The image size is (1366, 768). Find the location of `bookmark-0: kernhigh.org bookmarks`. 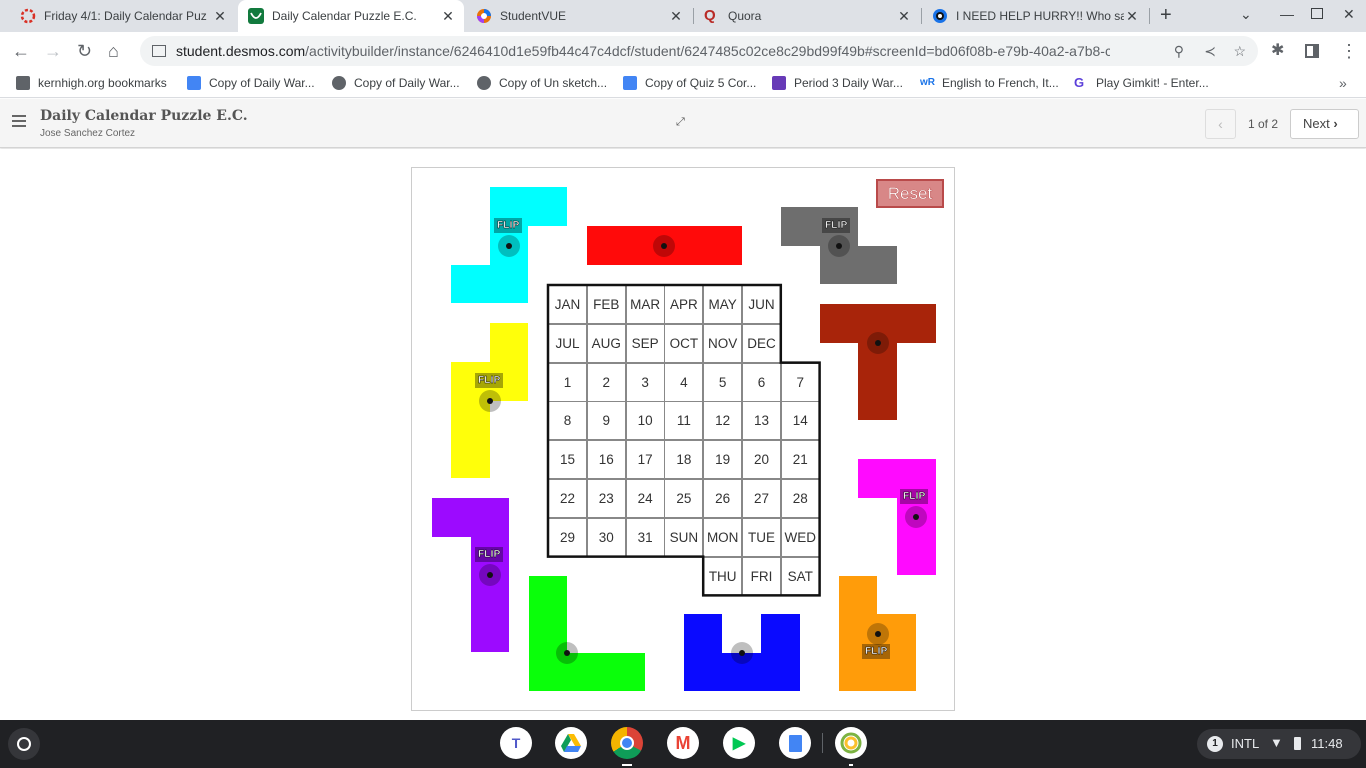

bookmark-0: kernhigh.org bookmarks is located at coordinates (91, 83).